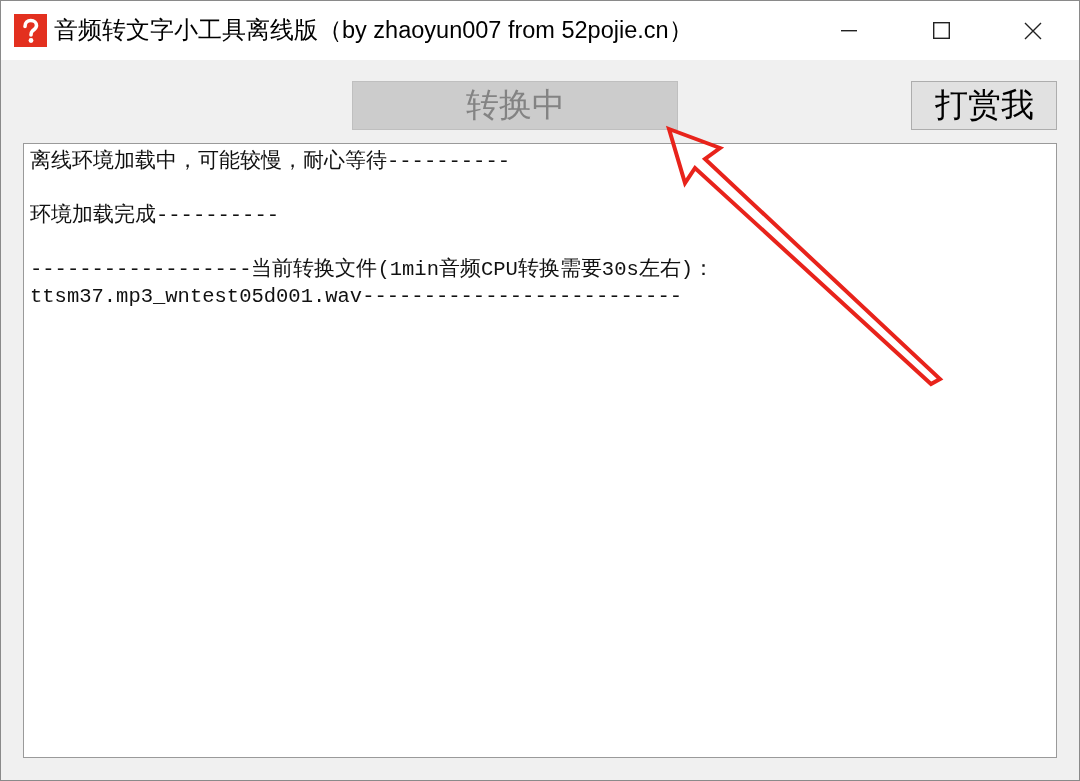 This screenshot has width=1080, height=781. I want to click on window-title: 音频转文字小工具离线版（by zhaoyun007 from 52pojie.cn）, so click(373, 30).